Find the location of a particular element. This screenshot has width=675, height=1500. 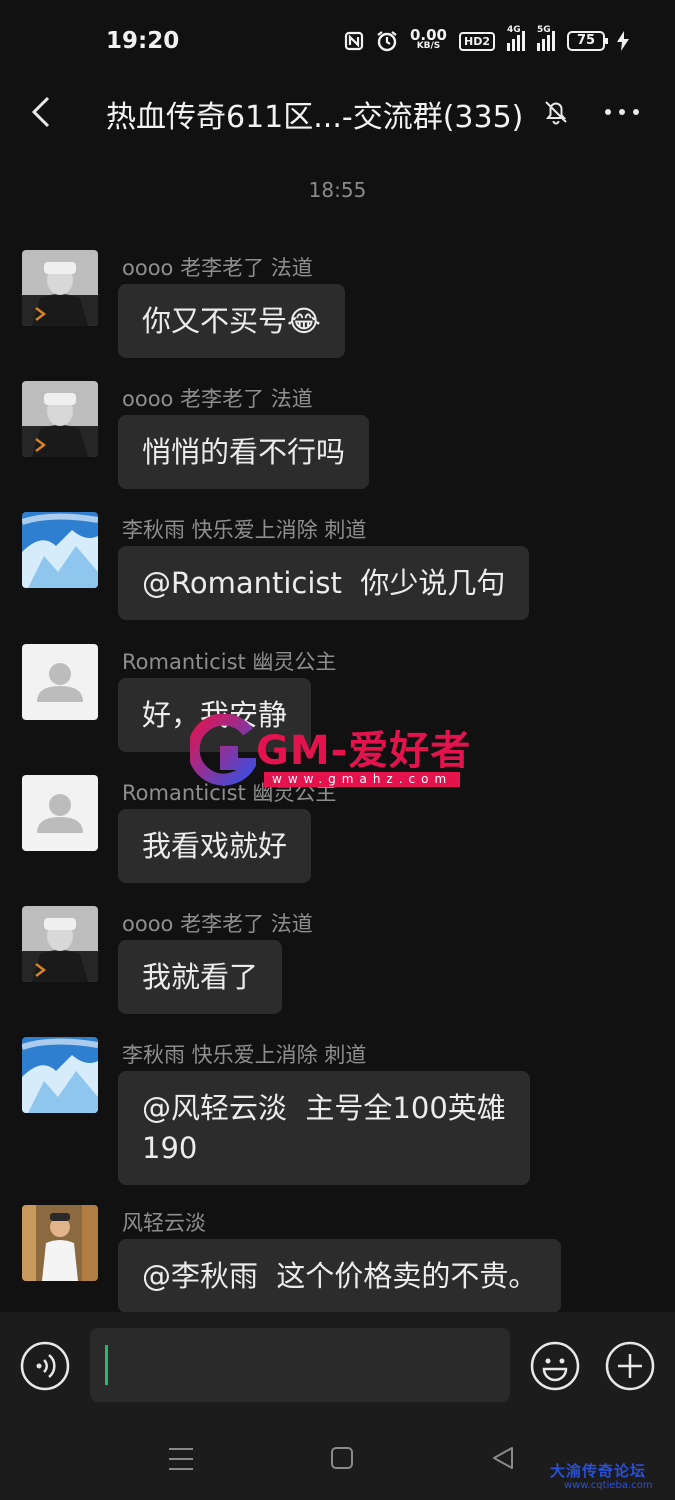

chat-title: 热血传奇611区...-交流群(335) is located at coordinates (315, 117).